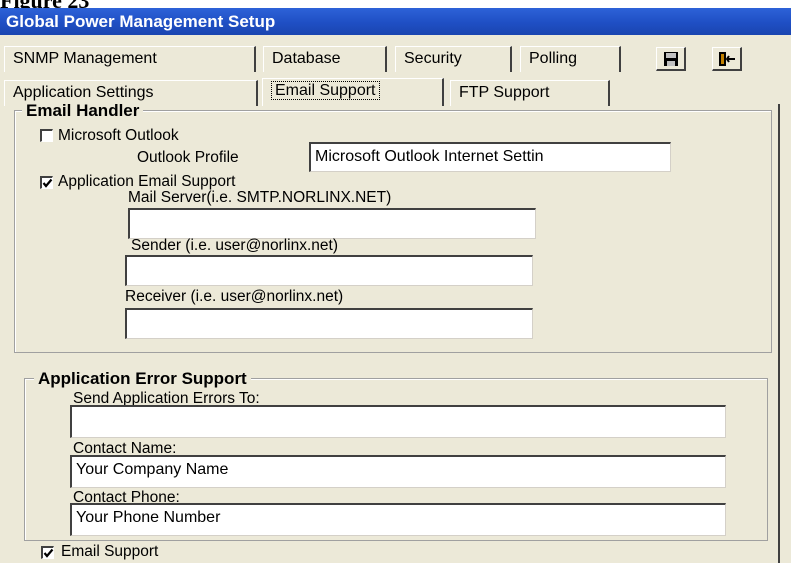  I want to click on contact-name-field: Your Company Name, so click(398, 471).